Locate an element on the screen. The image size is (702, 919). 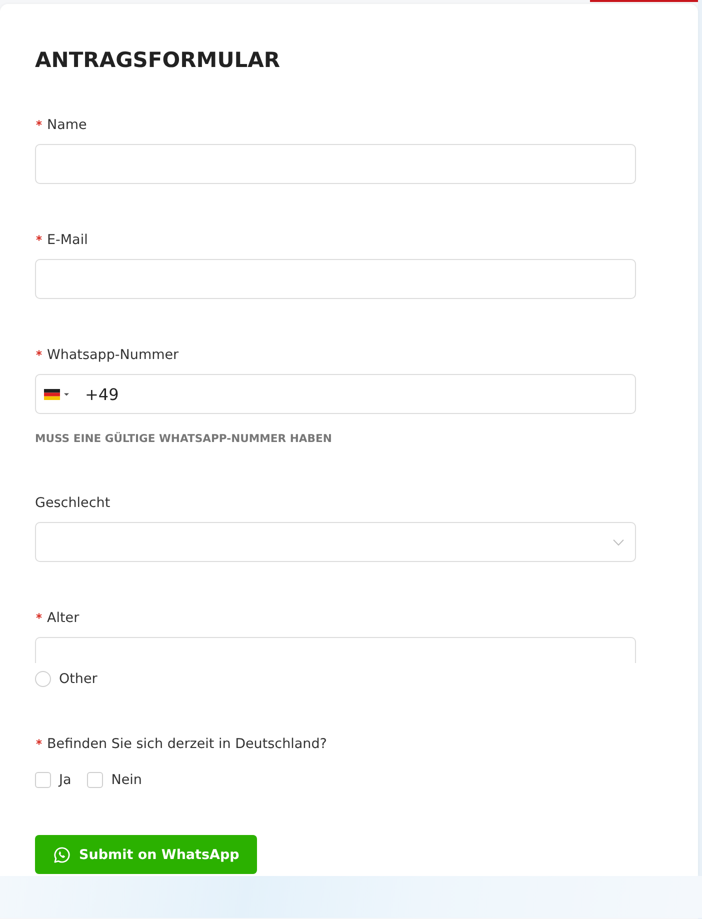
chat-phone-icon is located at coordinates (62, 855).